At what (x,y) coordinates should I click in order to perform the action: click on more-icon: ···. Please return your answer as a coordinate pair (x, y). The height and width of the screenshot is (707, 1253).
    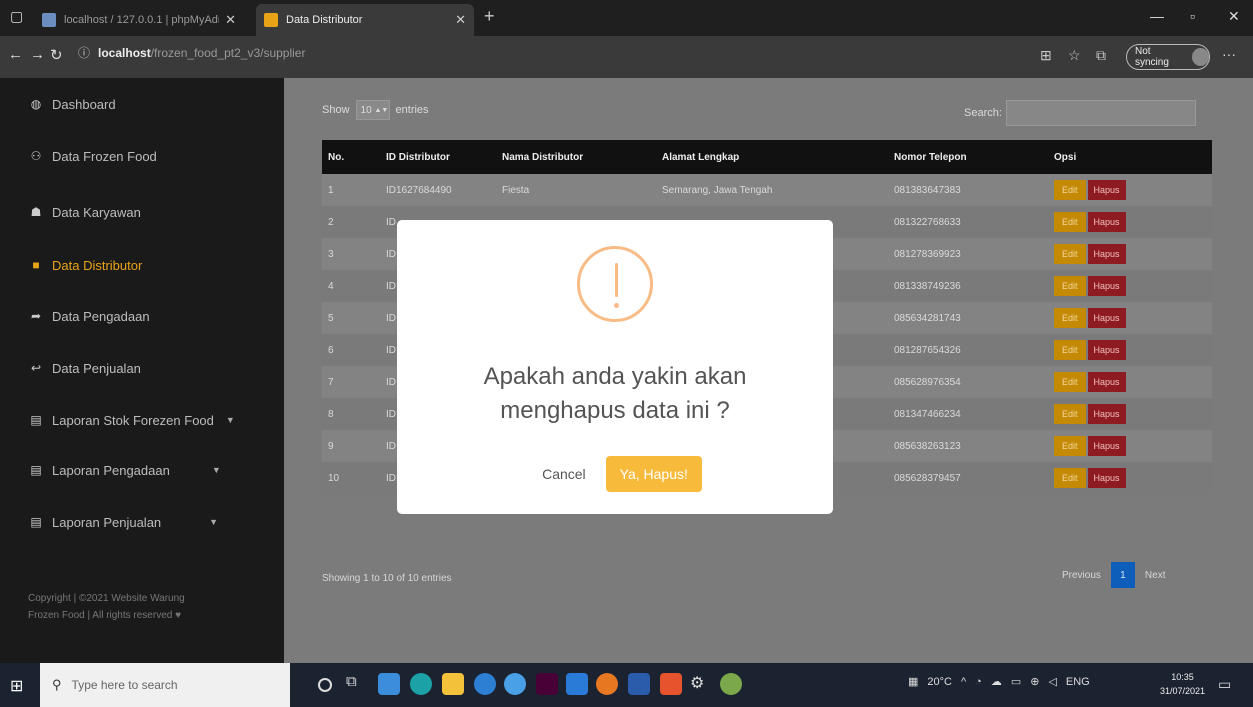
    Looking at the image, I should click on (1229, 54).